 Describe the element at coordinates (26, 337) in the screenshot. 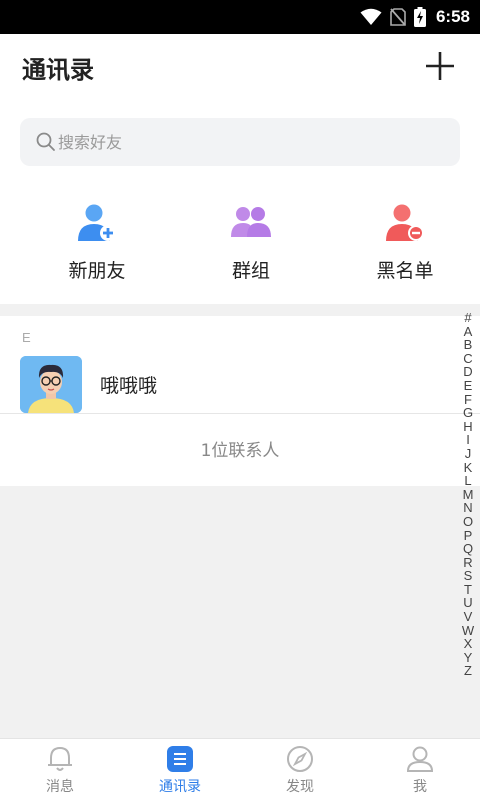

I see `section-letter: E` at that location.